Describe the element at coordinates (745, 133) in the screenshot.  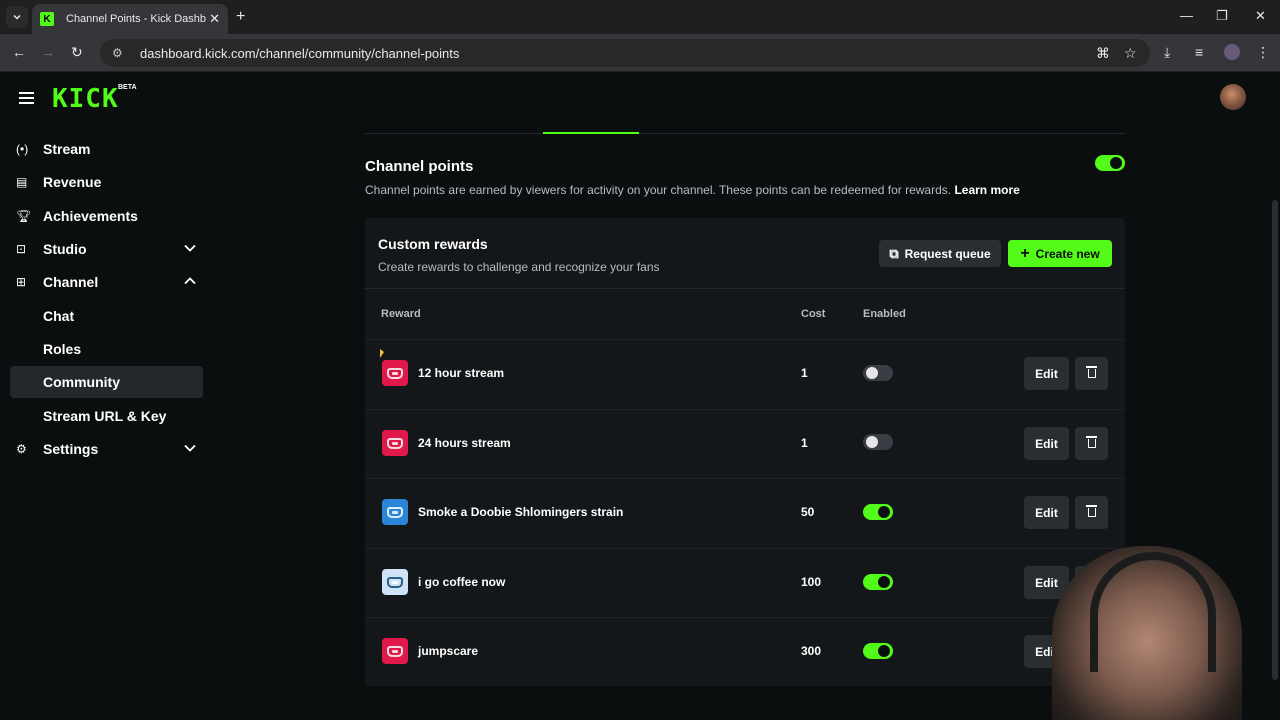
I see `tab-underline` at that location.